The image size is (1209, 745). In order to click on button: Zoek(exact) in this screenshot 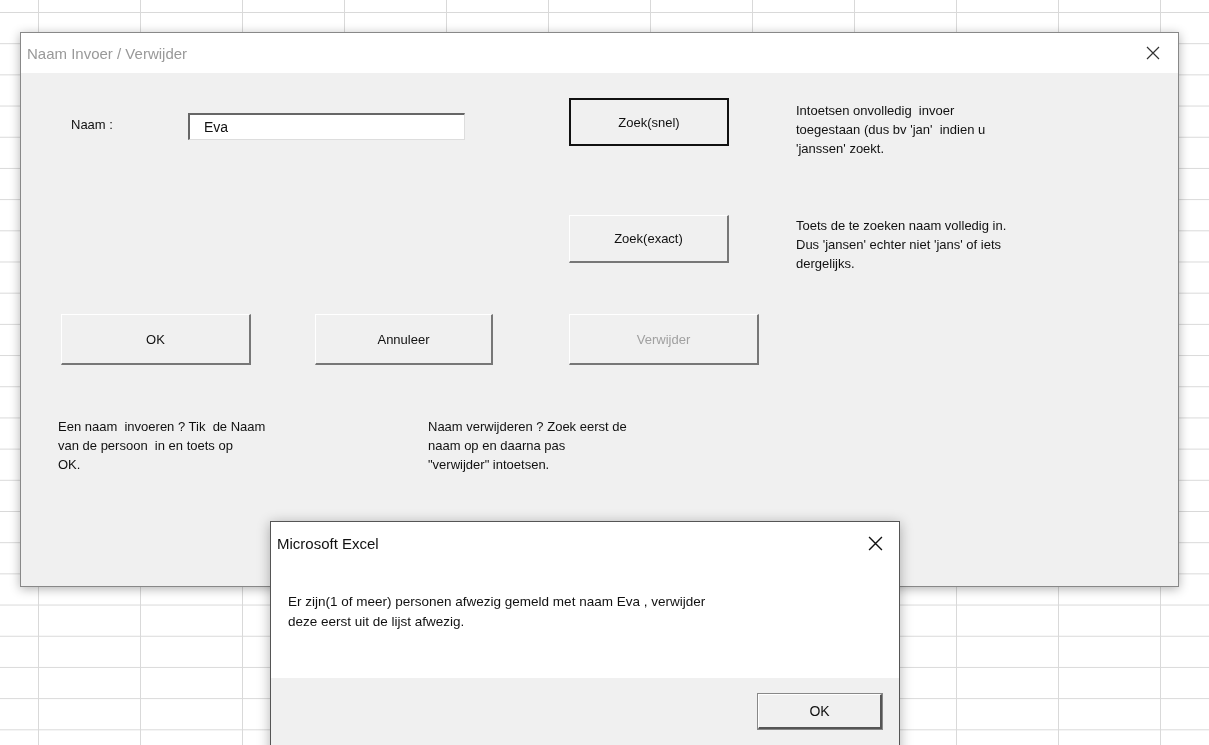, I will do `click(649, 239)`.